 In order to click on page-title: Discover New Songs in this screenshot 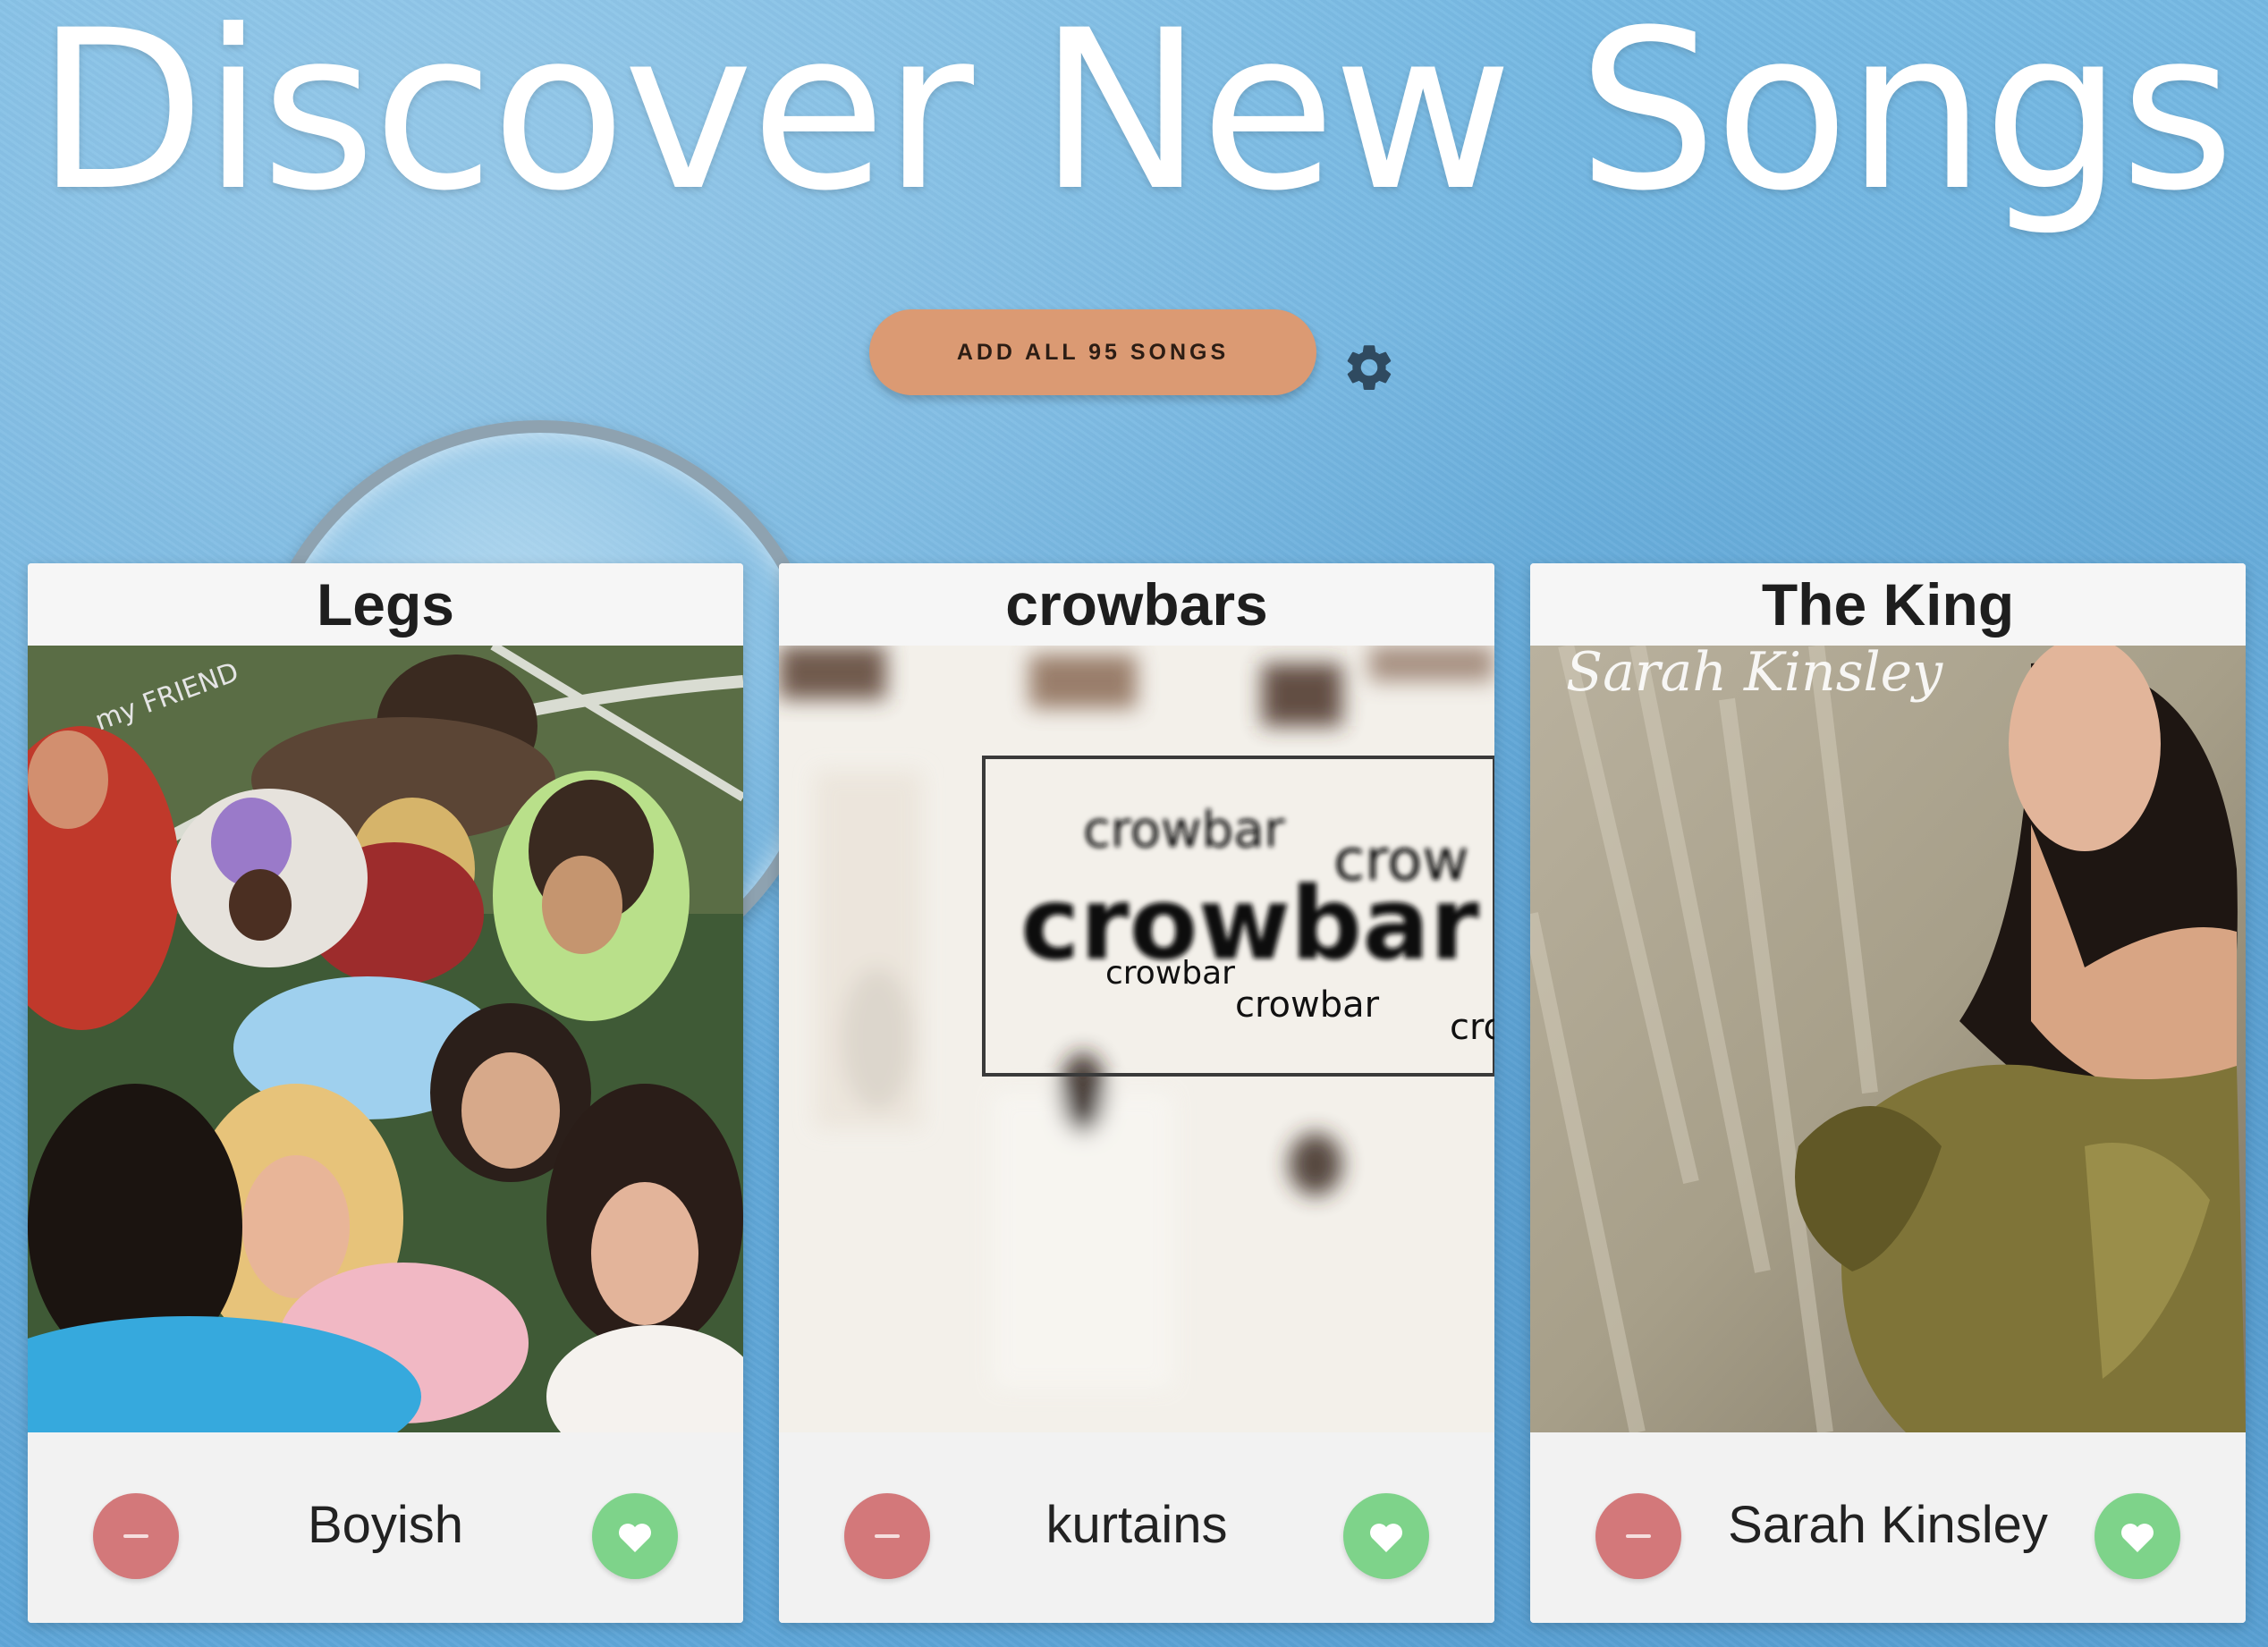, I will do `click(1136, 120)`.